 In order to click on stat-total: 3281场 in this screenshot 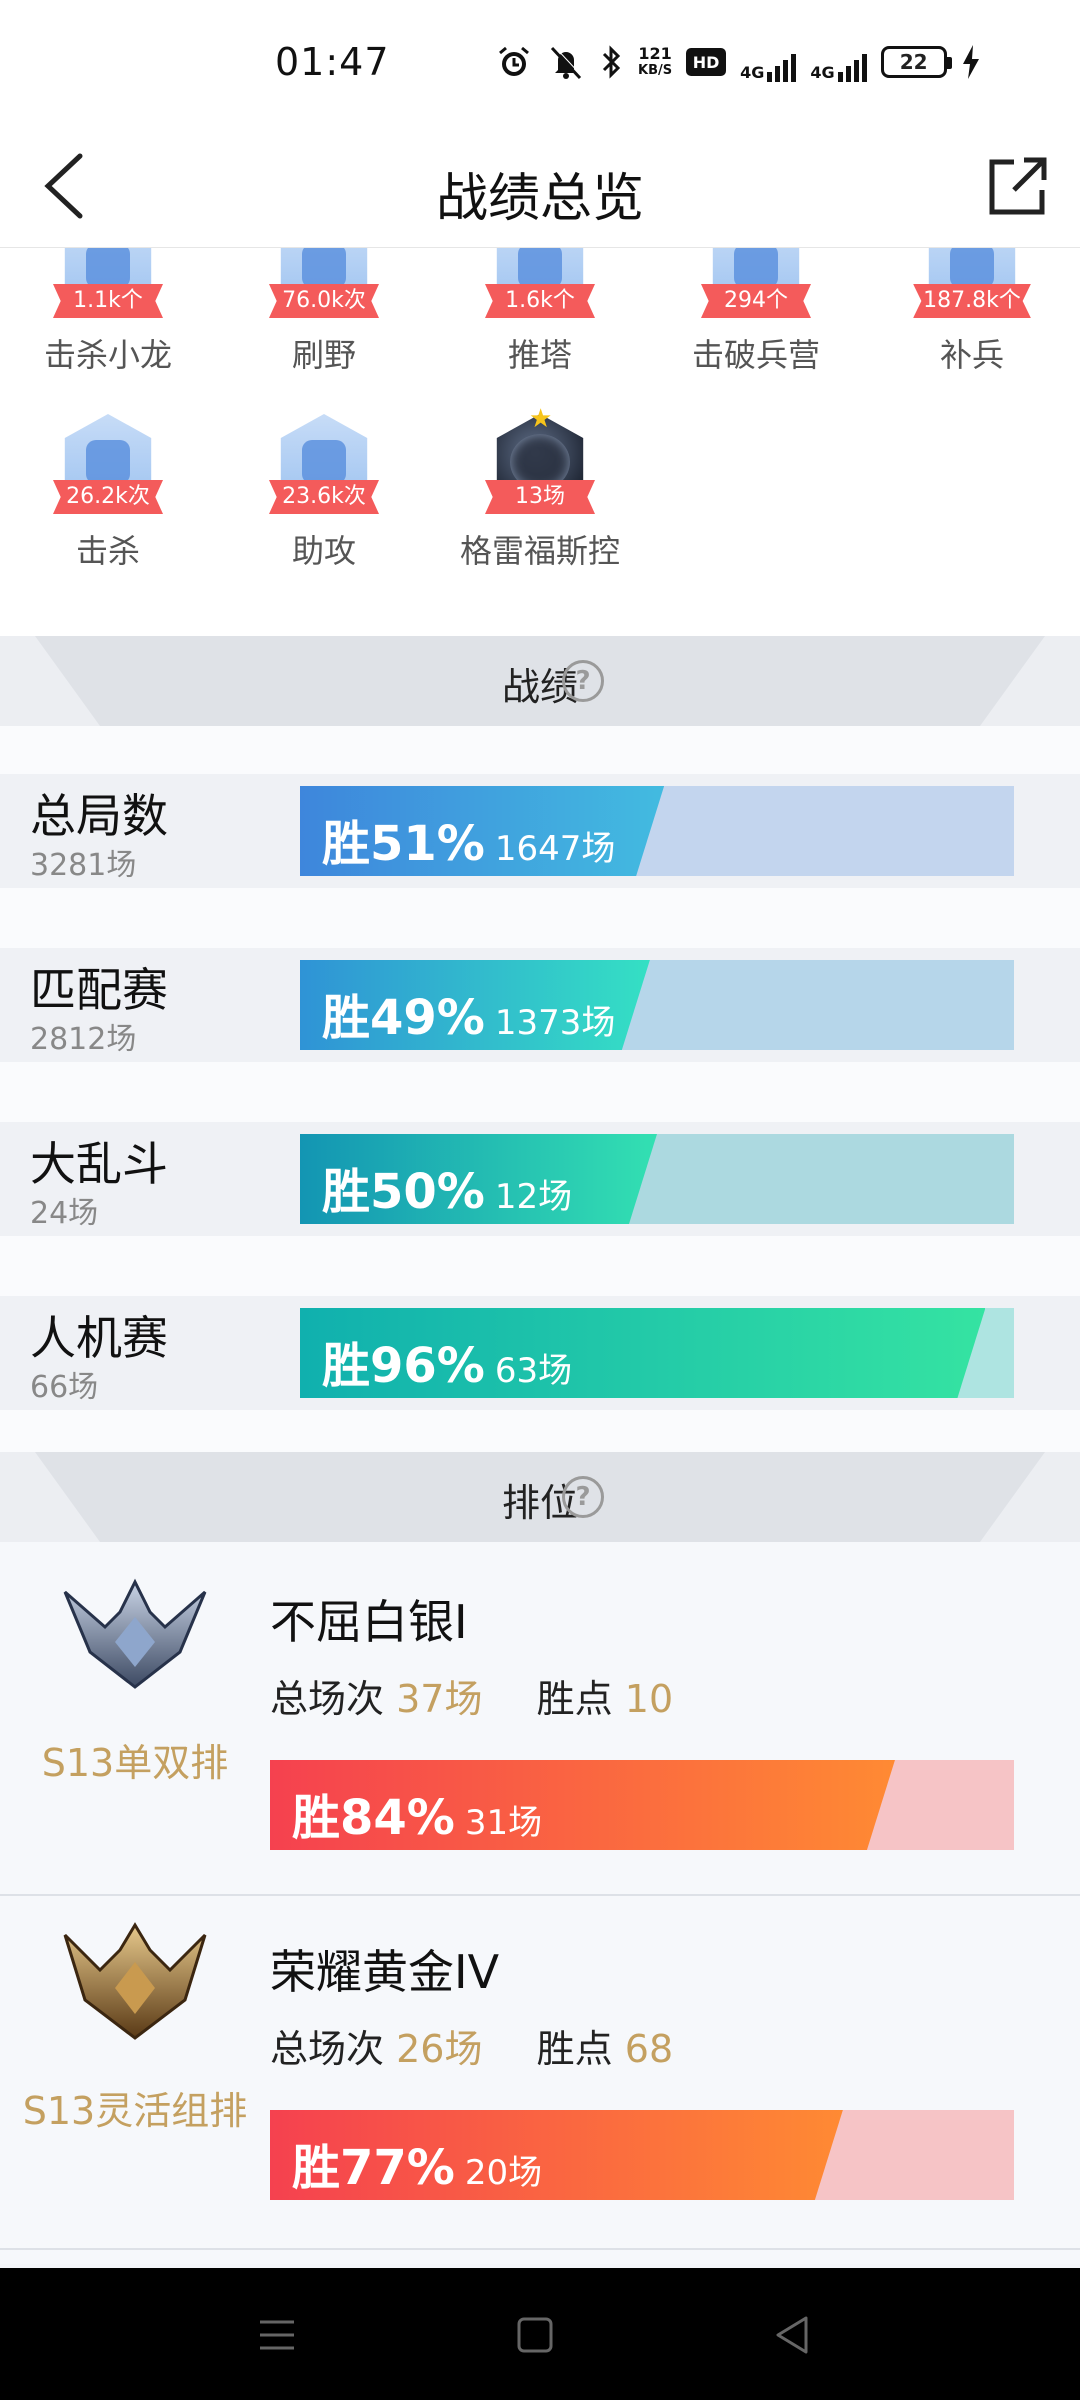, I will do `click(83, 865)`.